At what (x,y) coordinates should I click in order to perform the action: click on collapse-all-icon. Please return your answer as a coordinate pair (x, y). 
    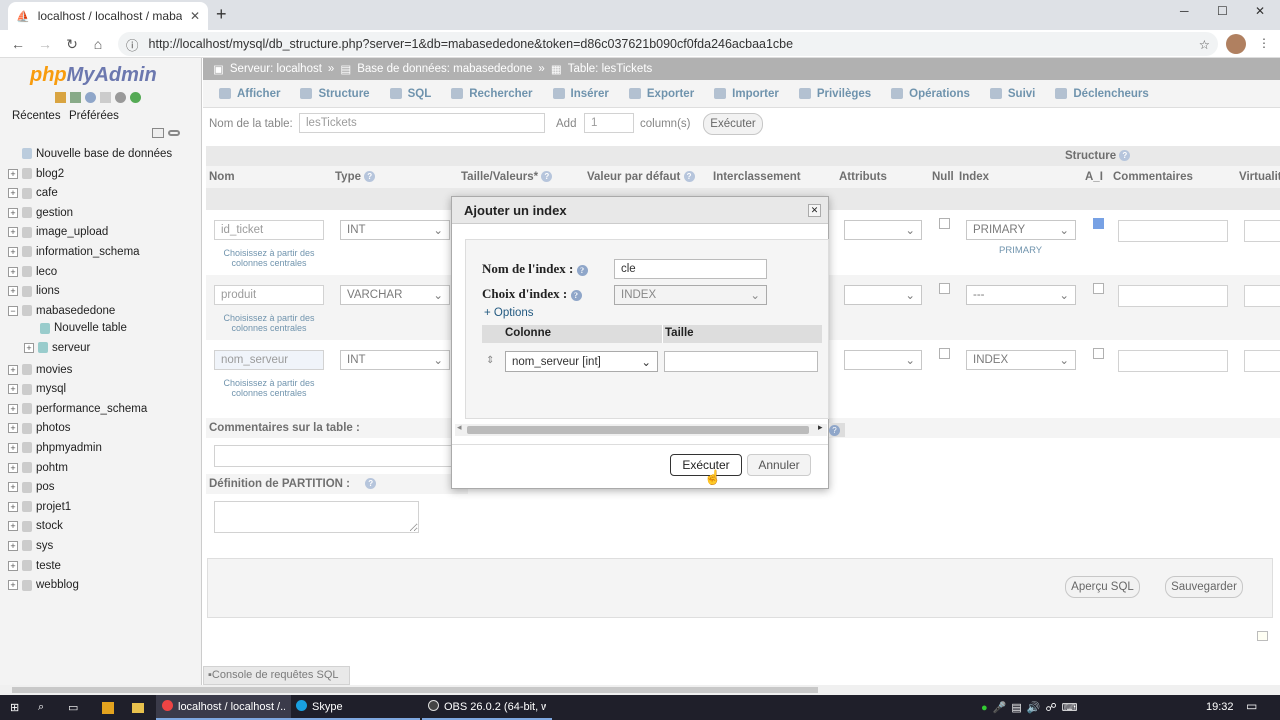
    Looking at the image, I should click on (158, 133).